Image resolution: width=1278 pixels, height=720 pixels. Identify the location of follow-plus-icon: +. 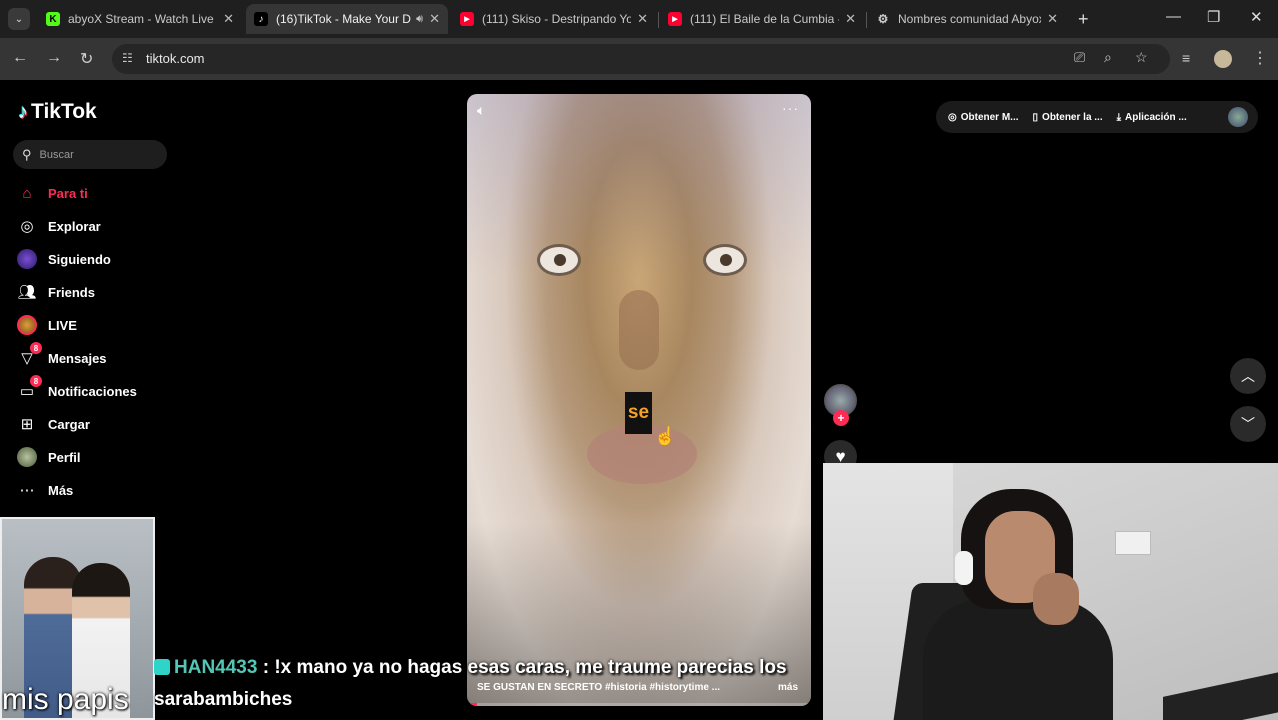
(841, 418).